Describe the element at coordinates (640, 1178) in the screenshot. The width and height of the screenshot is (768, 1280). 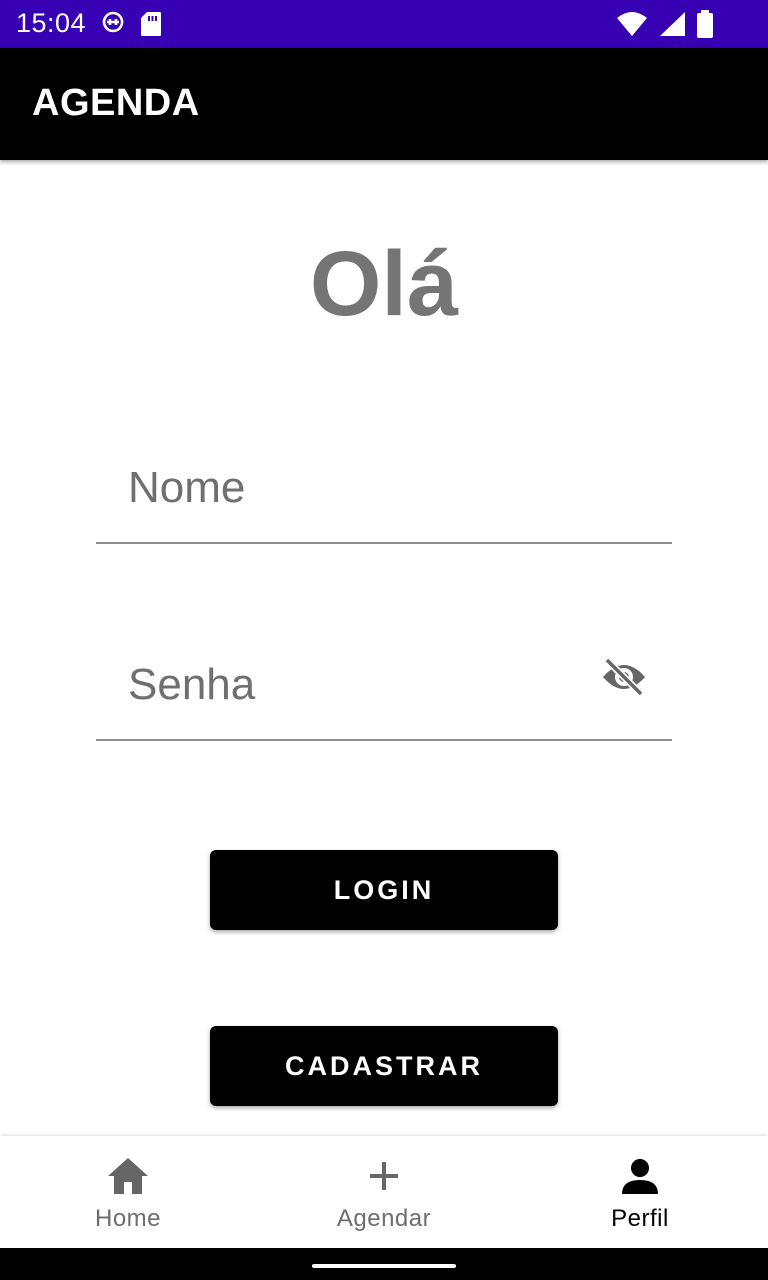
I see `person-icon` at that location.